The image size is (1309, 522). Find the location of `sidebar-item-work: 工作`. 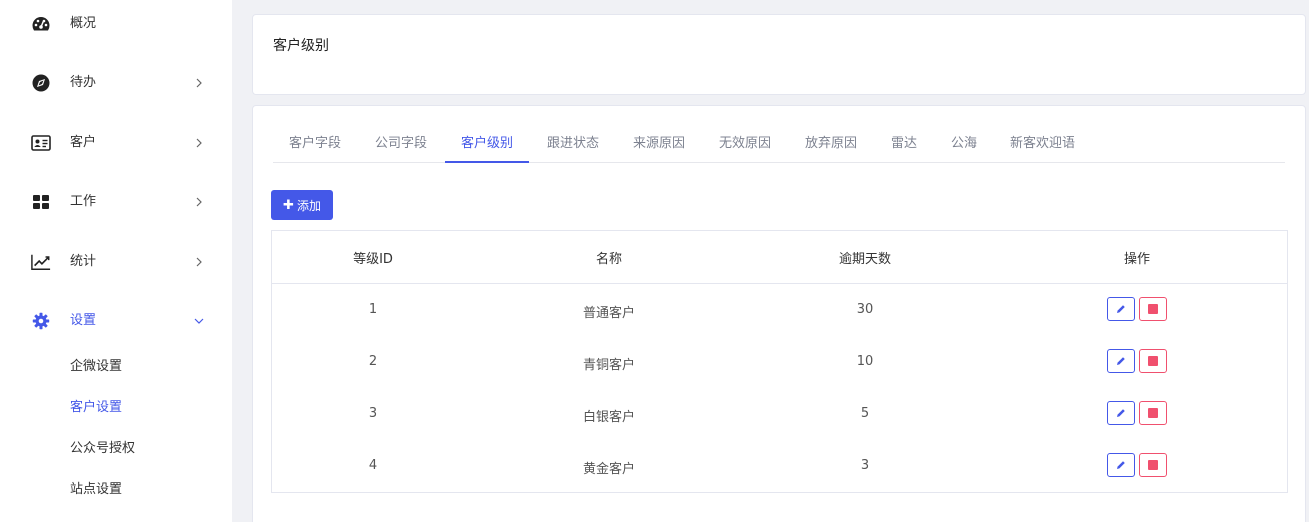

sidebar-item-work: 工作 is located at coordinates (116, 202).